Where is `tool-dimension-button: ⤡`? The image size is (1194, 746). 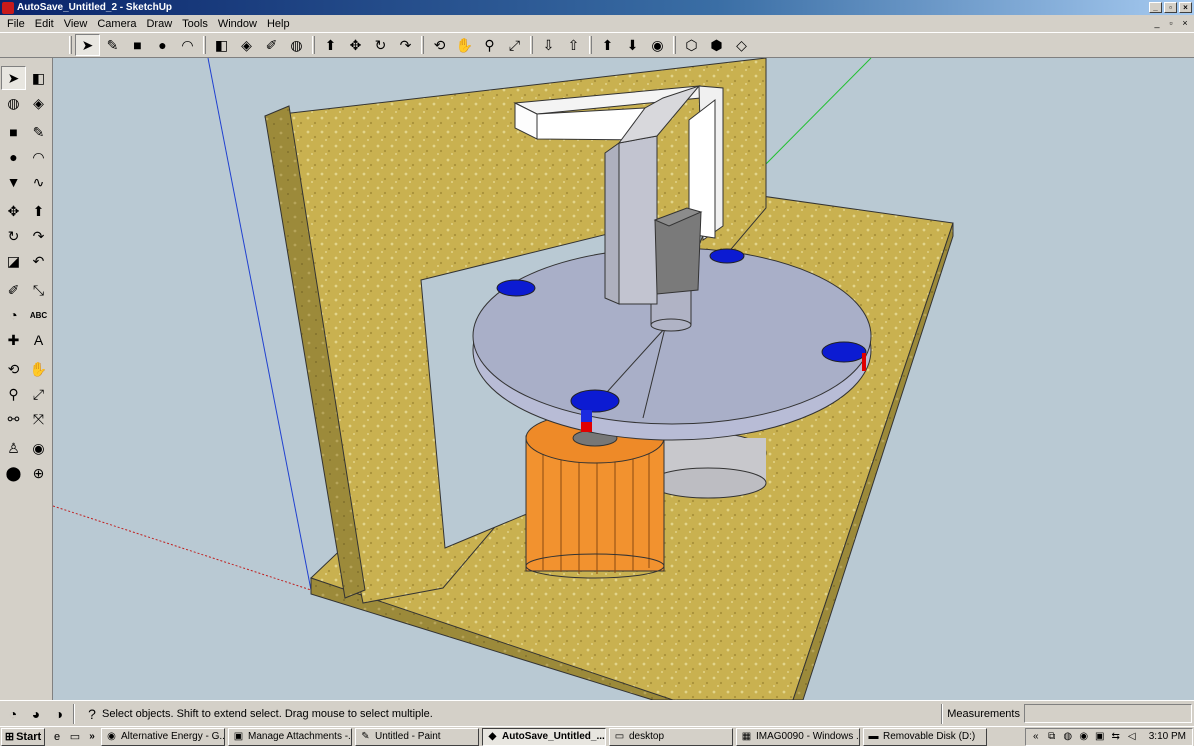 tool-dimension-button: ⤡ is located at coordinates (38, 290).